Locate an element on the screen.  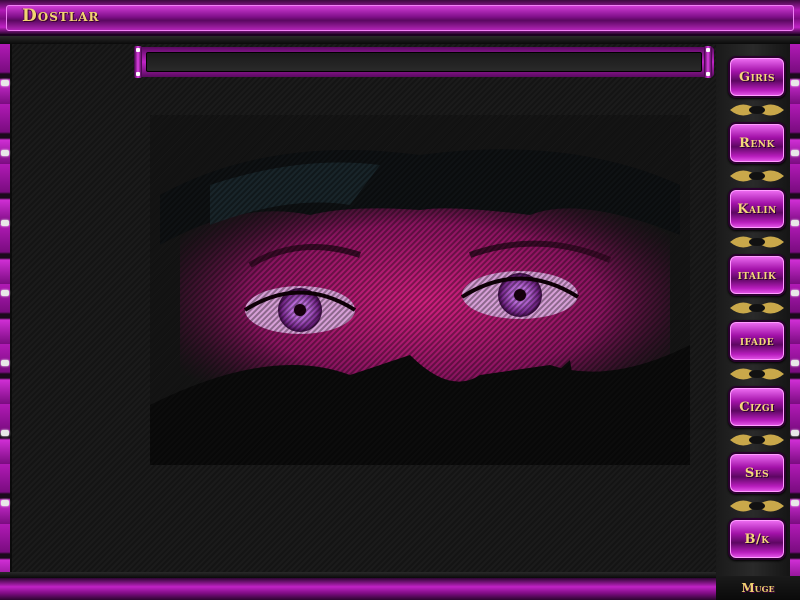
window-title: Dostlar is located at coordinates (61, 16).